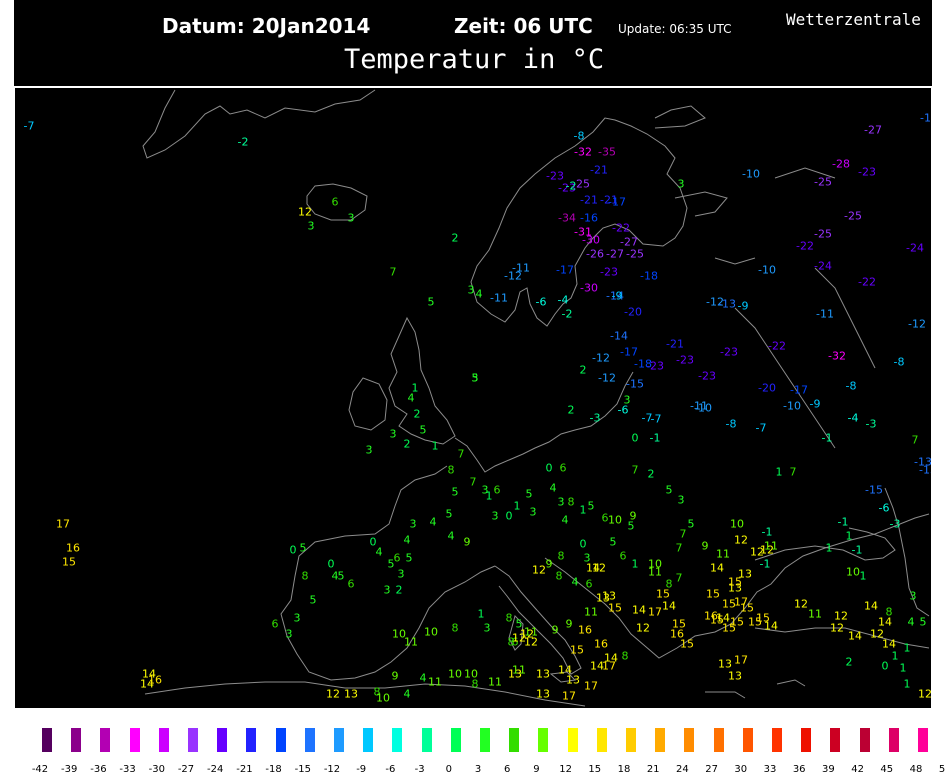 Image resolution: width=946 pixels, height=776 pixels. What do you see at coordinates (419, 769) in the screenshot?
I see `legend-label: -3` at bounding box center [419, 769].